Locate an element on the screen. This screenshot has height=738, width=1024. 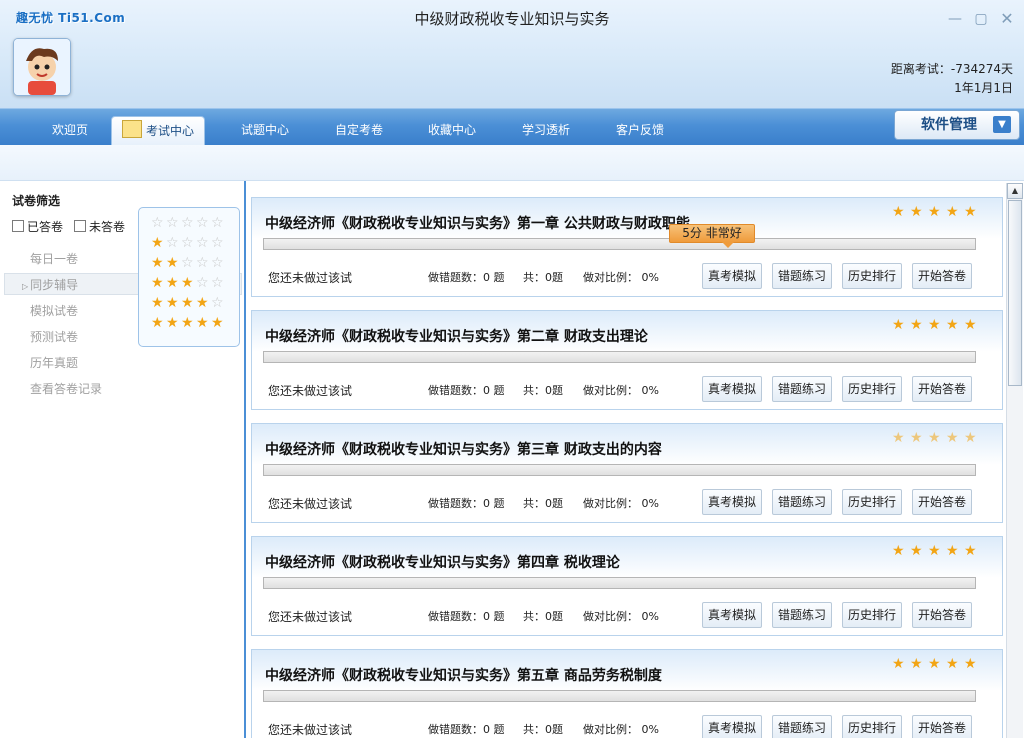
paper-title: 中级经济师《财政税收专业知识与实务》第四章 税收理论 is located at coordinates (442, 562).